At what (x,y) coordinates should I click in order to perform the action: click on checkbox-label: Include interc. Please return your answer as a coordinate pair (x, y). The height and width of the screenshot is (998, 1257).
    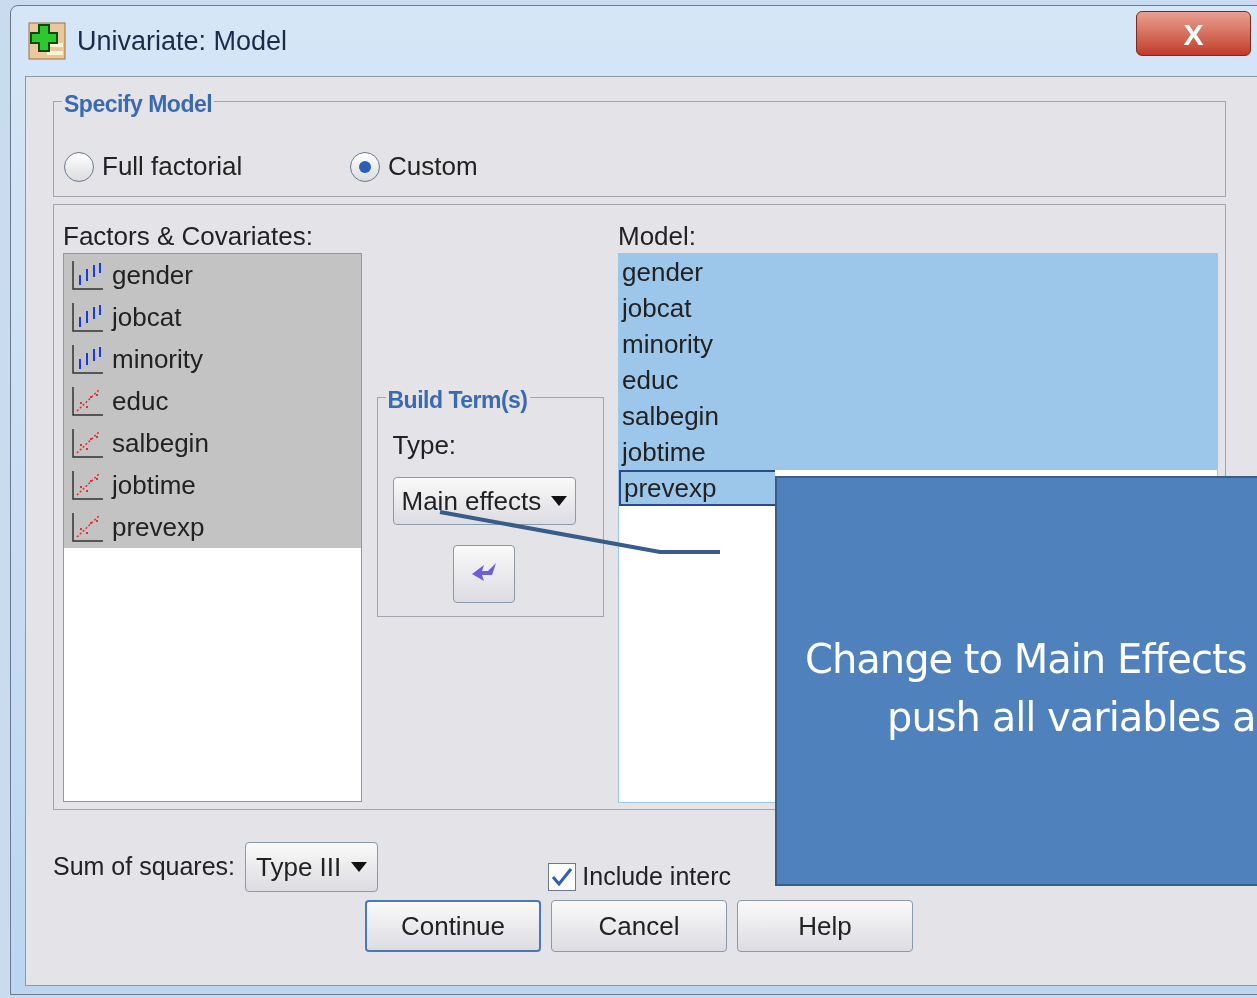
    Looking at the image, I should click on (656, 877).